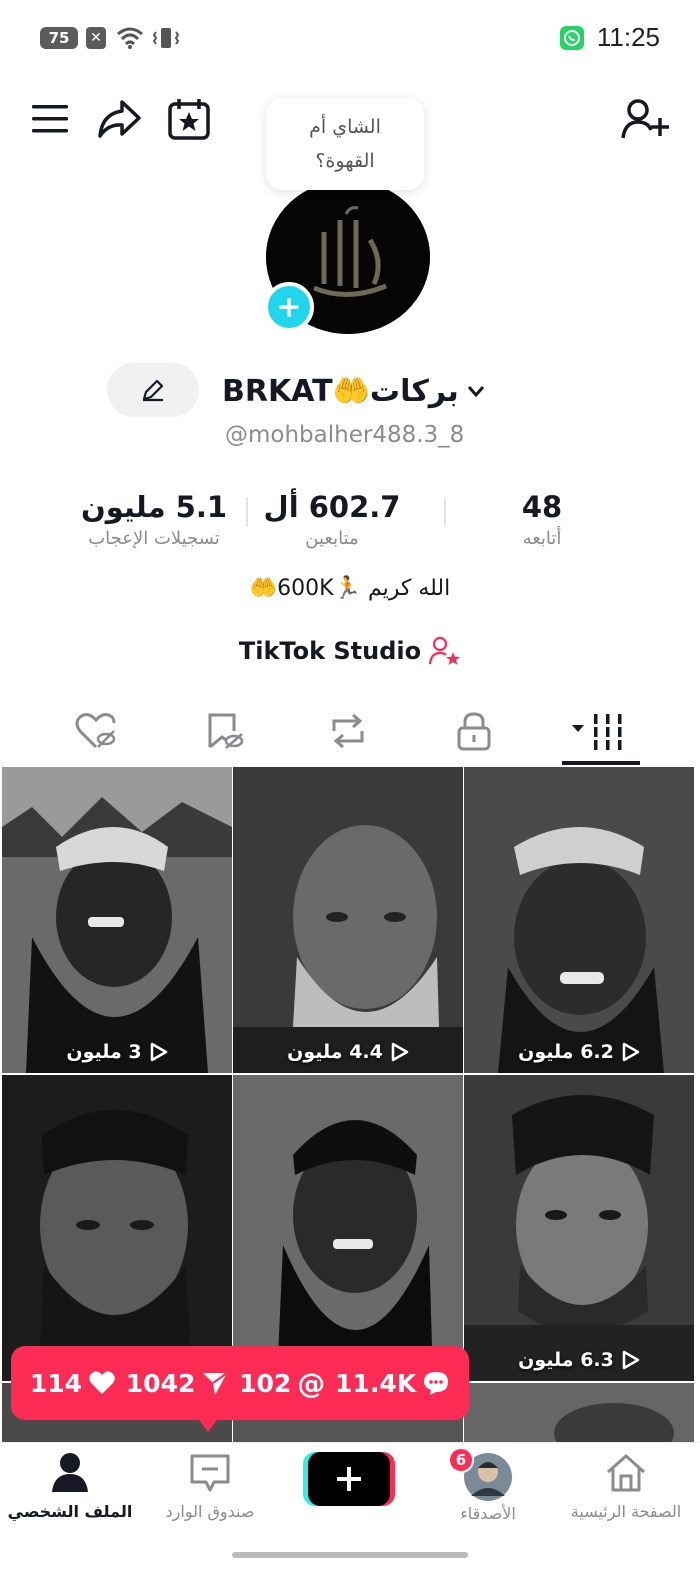 This screenshot has width=700, height=1580. I want to click on stat-likes: 5.1 مليون تسجيلات الإعجاب, so click(154, 519).